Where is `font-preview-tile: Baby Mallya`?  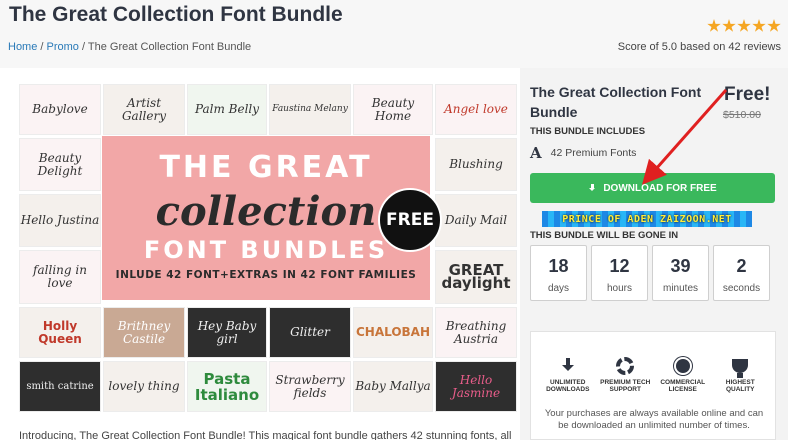 font-preview-tile: Baby Mallya is located at coordinates (393, 386).